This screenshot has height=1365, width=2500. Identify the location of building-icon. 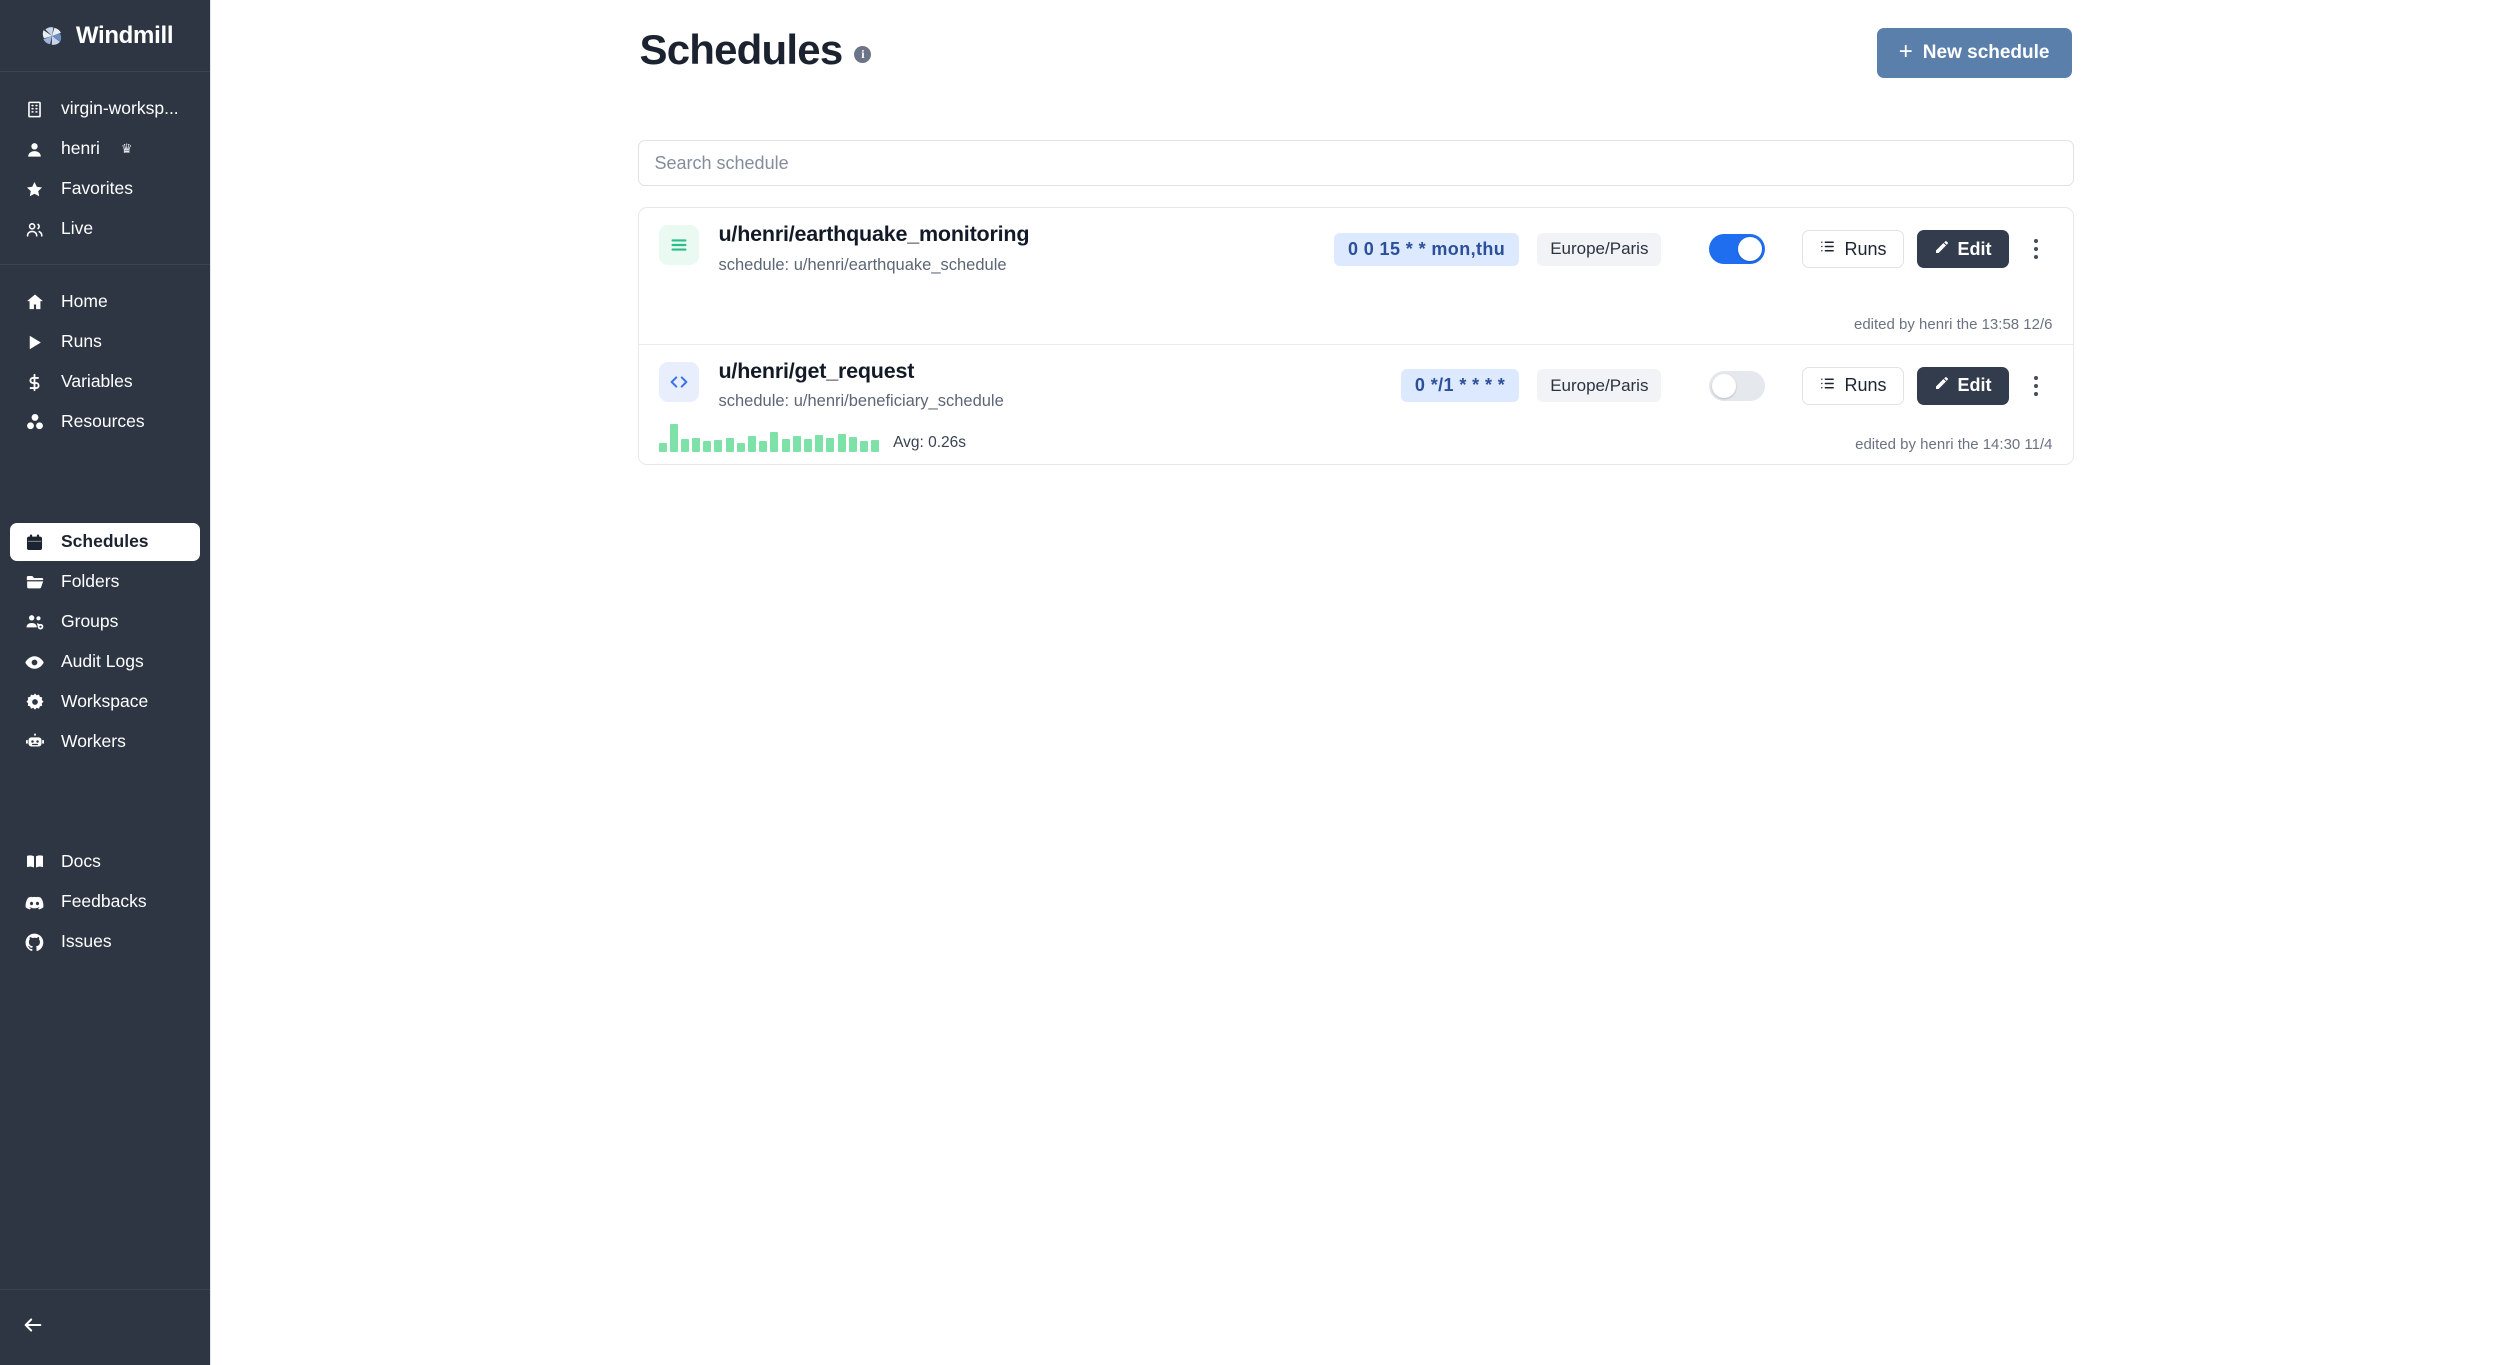
(34, 109).